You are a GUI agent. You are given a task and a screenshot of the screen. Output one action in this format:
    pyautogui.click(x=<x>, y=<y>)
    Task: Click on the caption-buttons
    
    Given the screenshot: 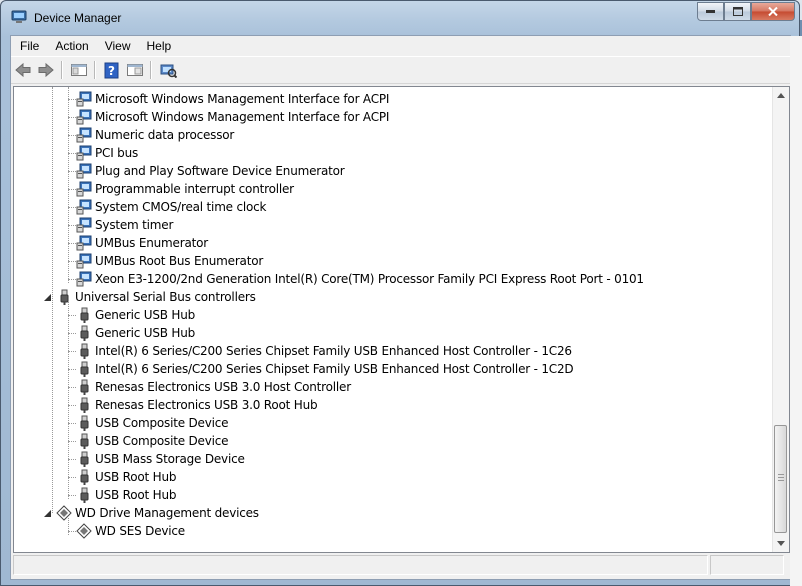 What is the action you would take?
    pyautogui.click(x=746, y=12)
    